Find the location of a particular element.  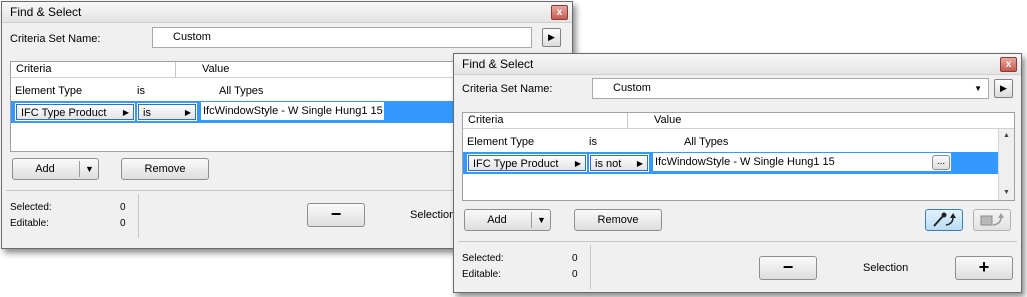

operator-dropdown-label: is not is located at coordinates (608, 164).